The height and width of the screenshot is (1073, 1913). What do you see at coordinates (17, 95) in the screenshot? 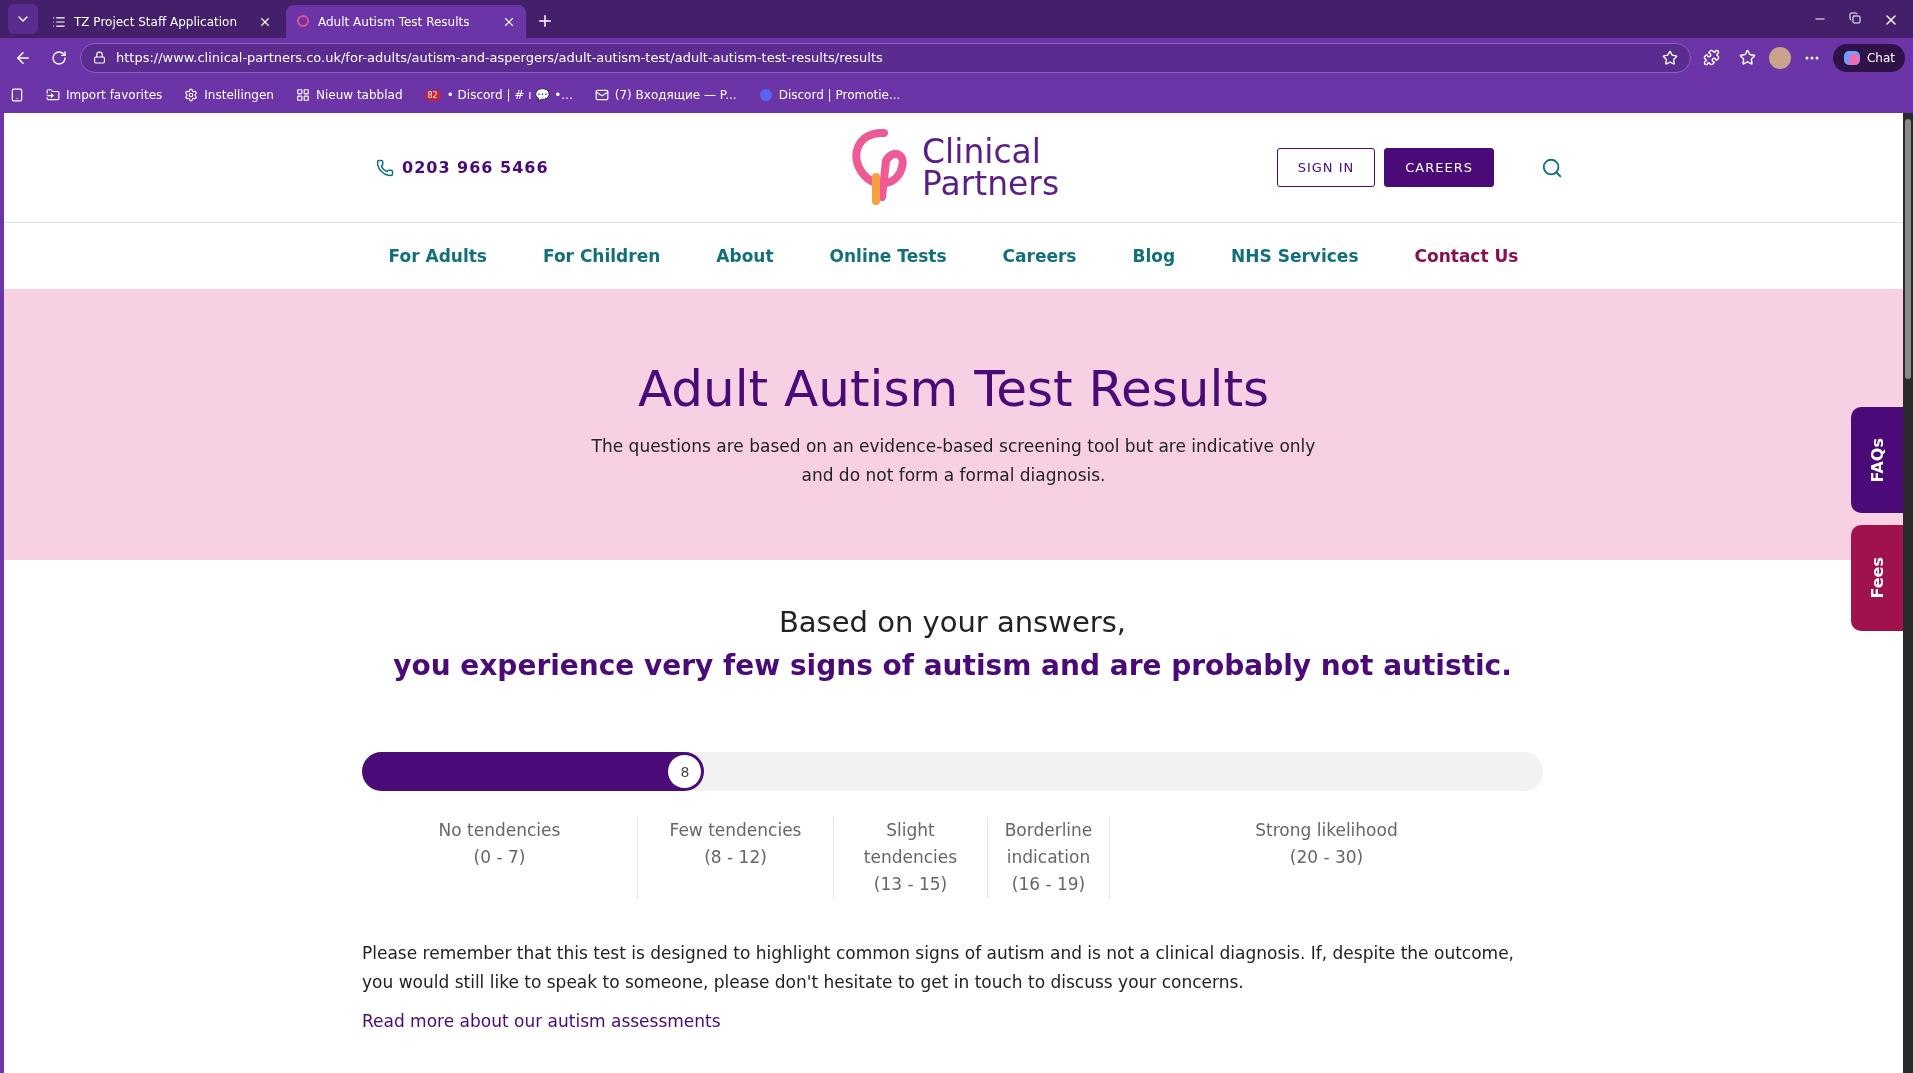
I see `tablet-icon` at bounding box center [17, 95].